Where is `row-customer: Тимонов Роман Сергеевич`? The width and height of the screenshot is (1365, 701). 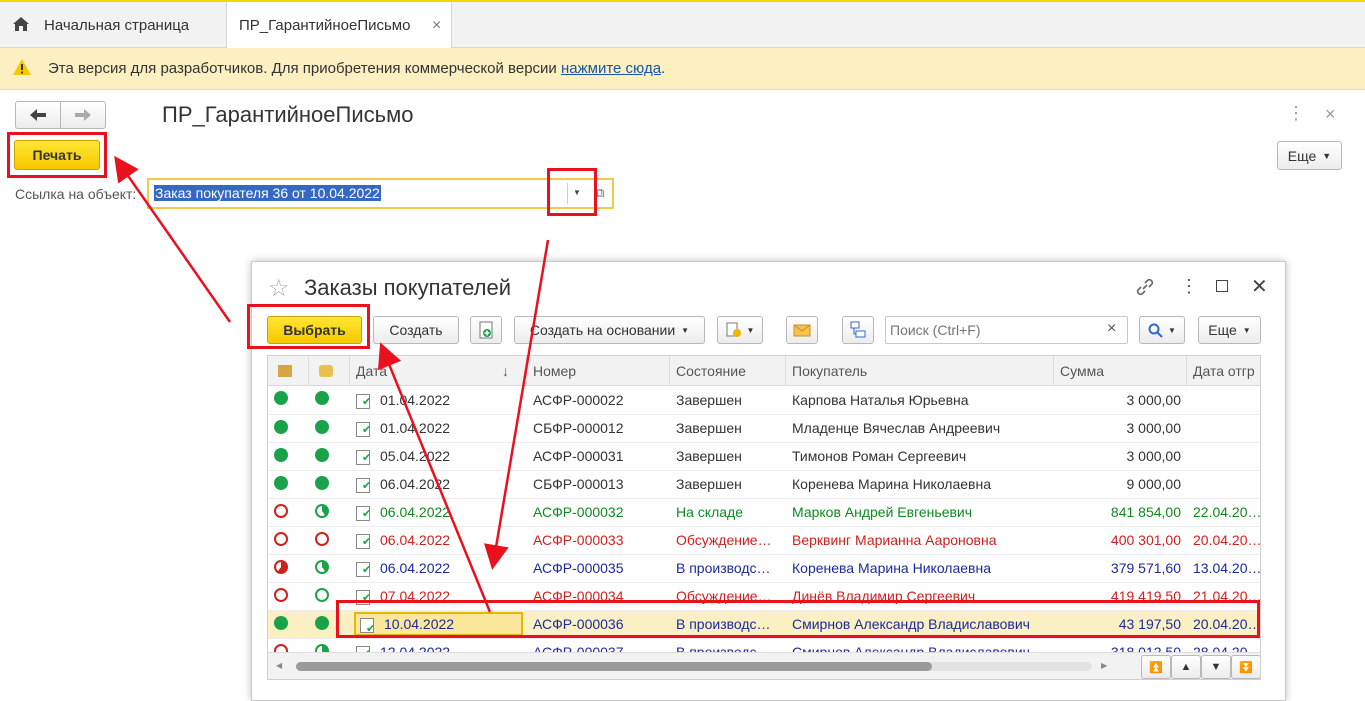 row-customer: Тимонов Роман Сергеевич is located at coordinates (920, 456).